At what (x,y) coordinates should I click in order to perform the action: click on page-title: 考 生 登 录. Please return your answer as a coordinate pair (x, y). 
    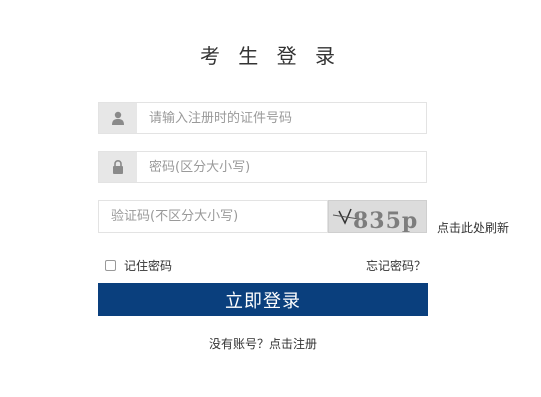
    Looking at the image, I should click on (270, 56).